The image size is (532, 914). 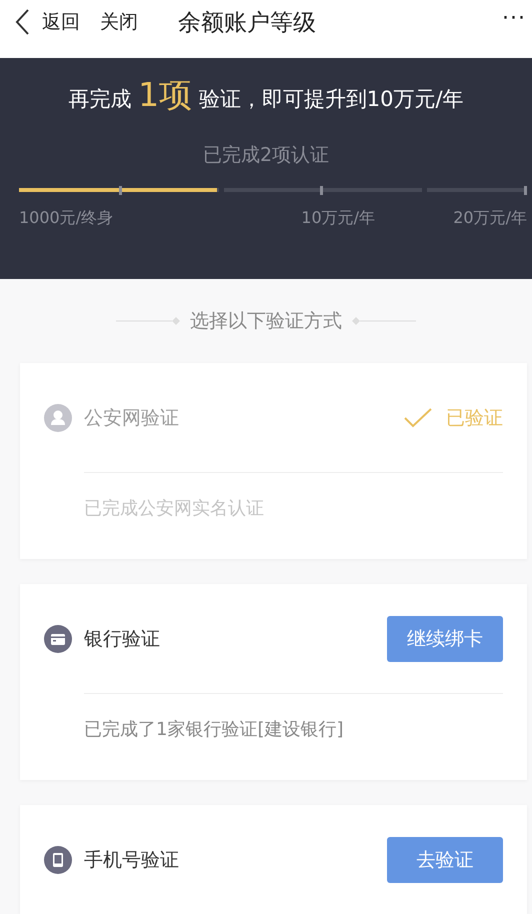 What do you see at coordinates (131, 418) in the screenshot?
I see `method-title: 公安网验证` at bounding box center [131, 418].